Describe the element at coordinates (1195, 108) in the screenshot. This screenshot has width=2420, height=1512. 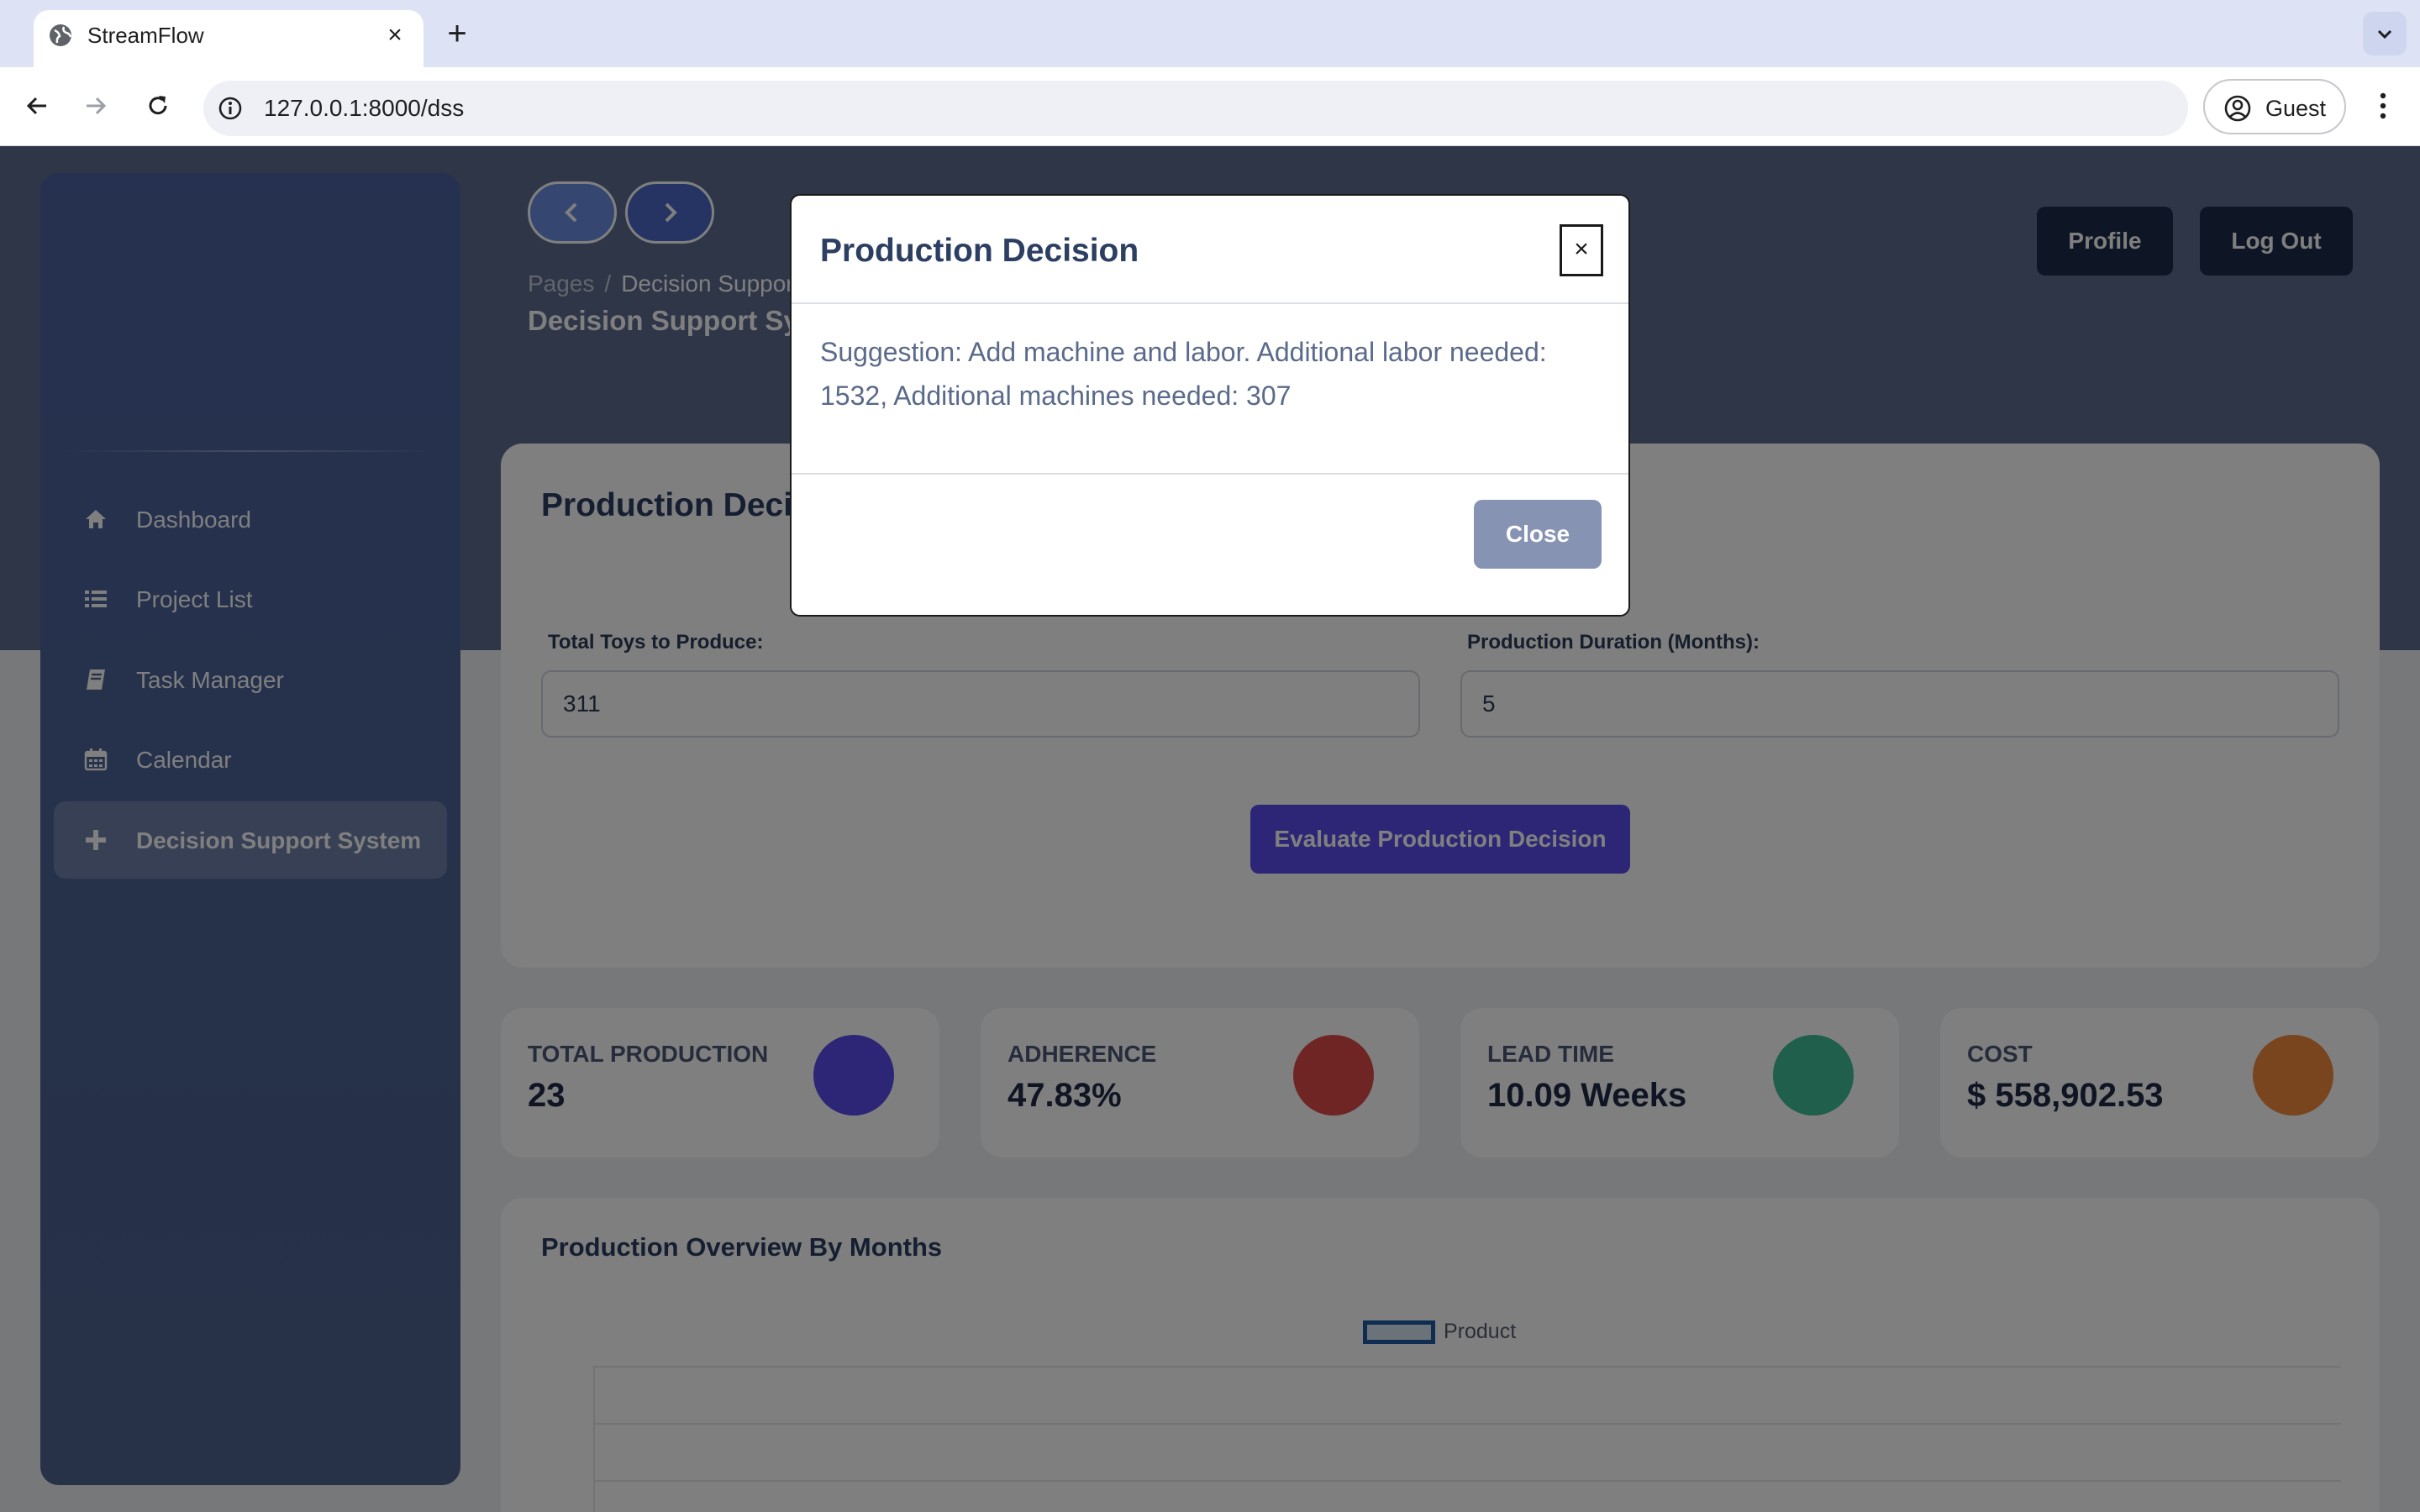
I see `address-bar: 127.0.0.1:8000/dss` at that location.